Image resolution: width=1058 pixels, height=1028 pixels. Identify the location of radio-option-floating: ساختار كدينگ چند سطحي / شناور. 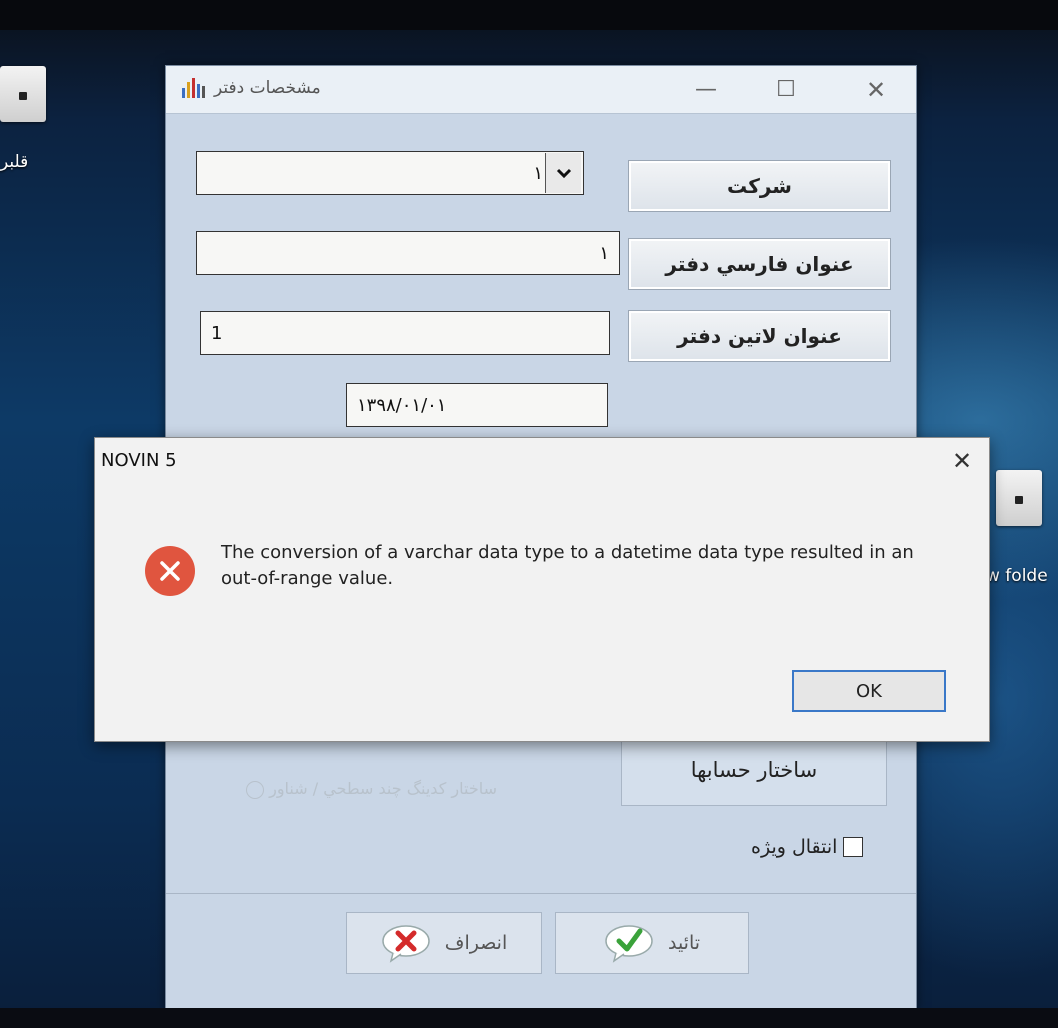
(371, 789).